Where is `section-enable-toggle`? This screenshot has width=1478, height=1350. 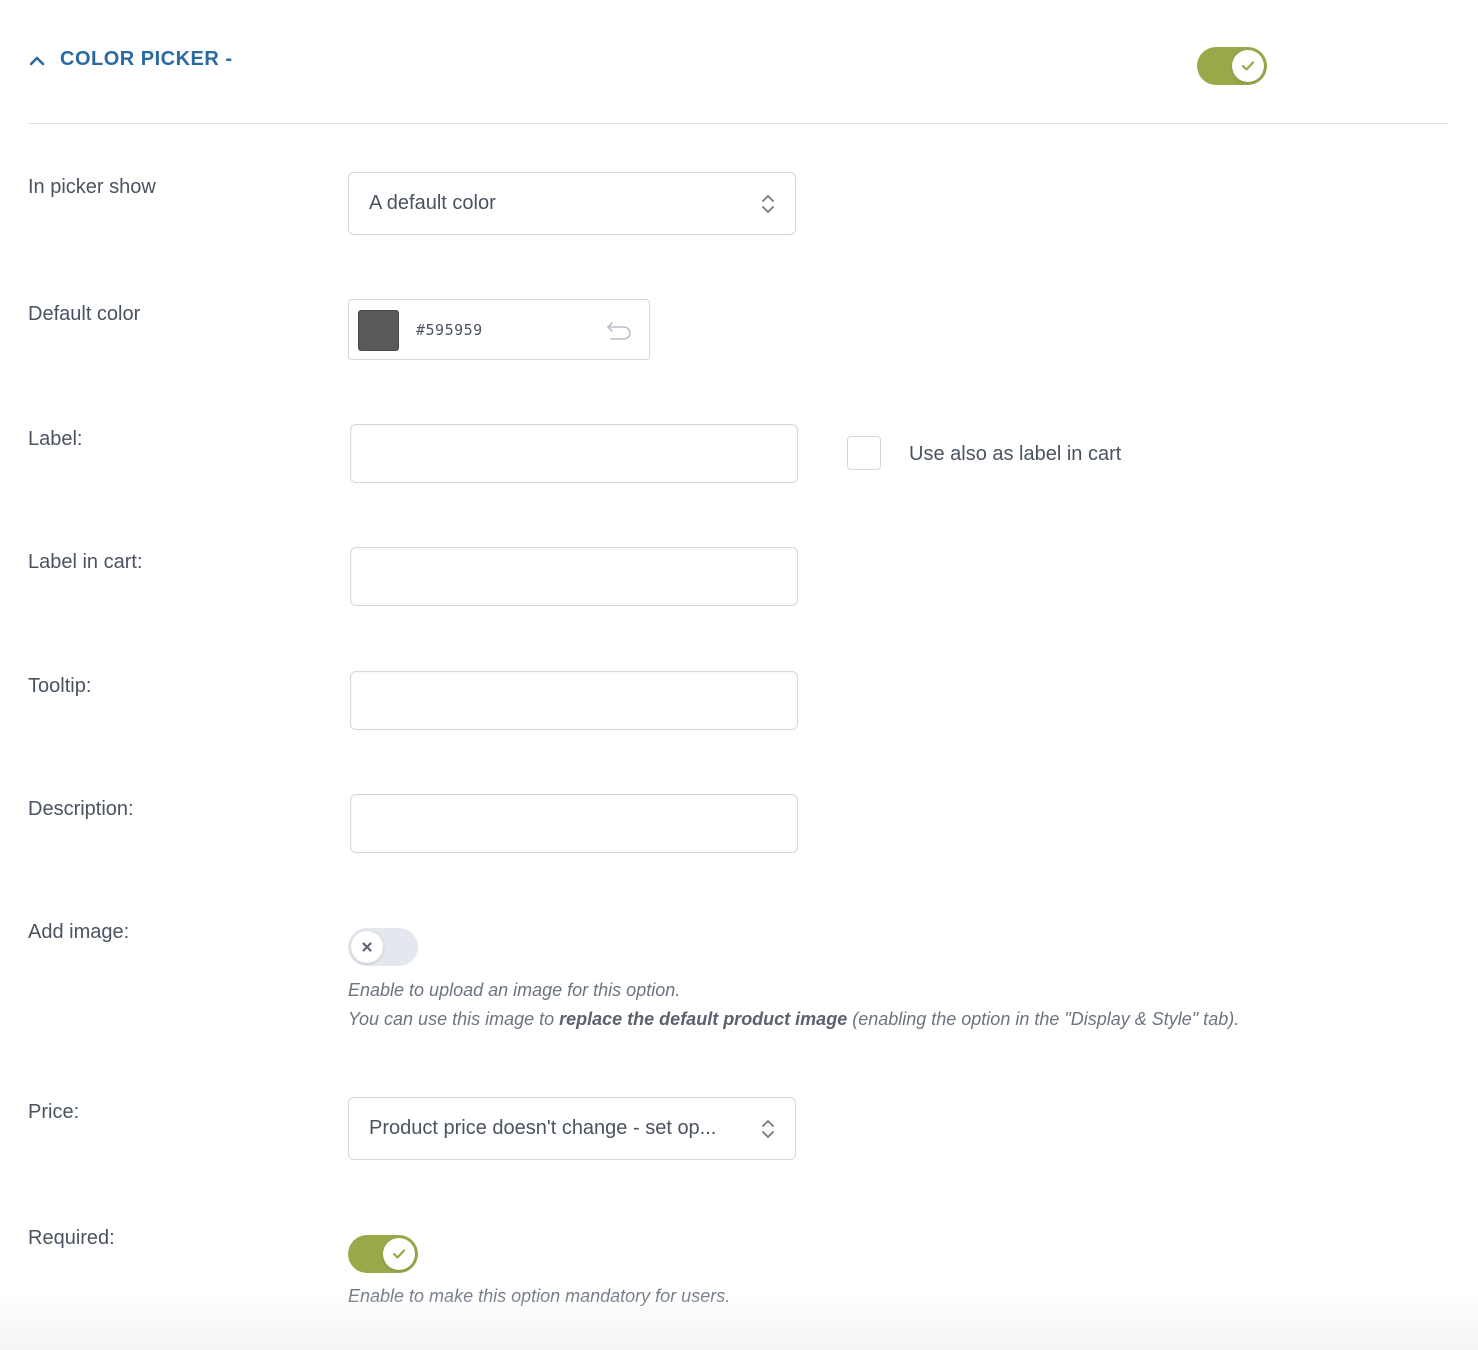
section-enable-toggle is located at coordinates (1232, 66).